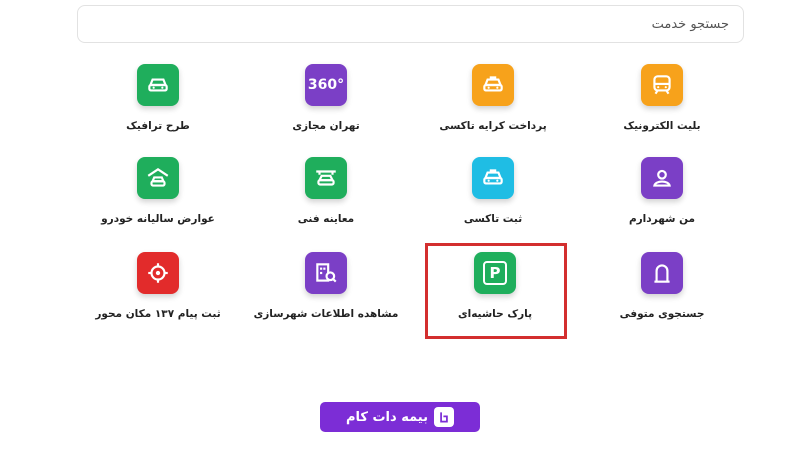  What do you see at coordinates (326, 126) in the screenshot?
I see `service-label: تهران مجازی` at bounding box center [326, 126].